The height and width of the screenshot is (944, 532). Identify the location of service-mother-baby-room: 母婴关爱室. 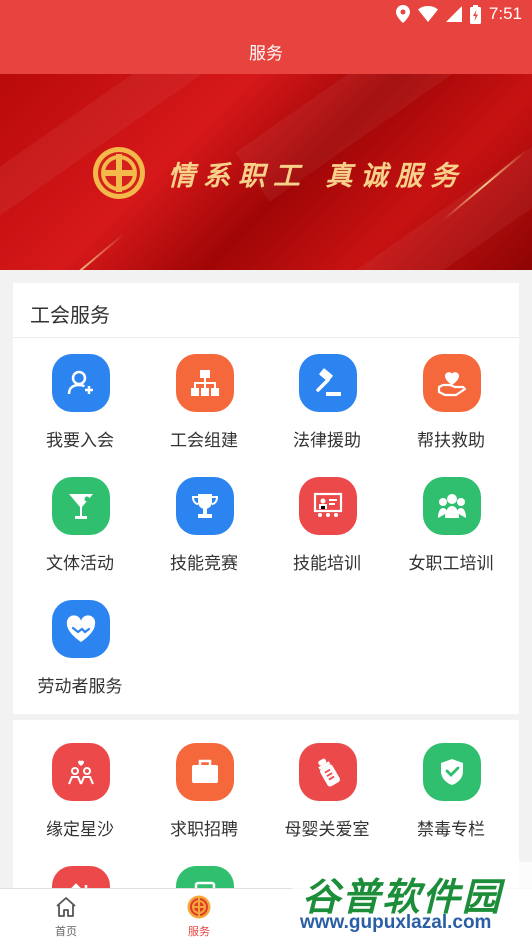
(327, 786).